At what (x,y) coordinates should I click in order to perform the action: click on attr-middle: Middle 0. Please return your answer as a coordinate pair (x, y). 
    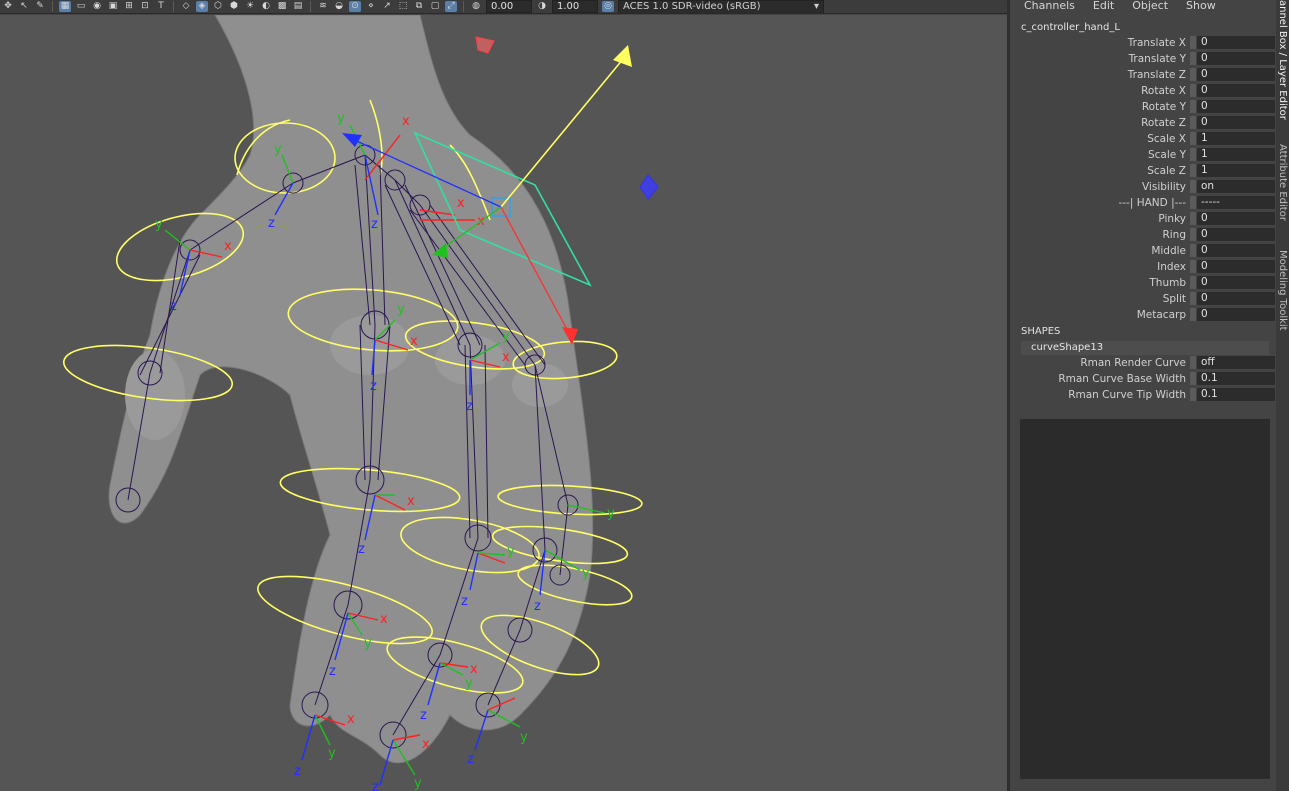
    Looking at the image, I should click on (1143, 250).